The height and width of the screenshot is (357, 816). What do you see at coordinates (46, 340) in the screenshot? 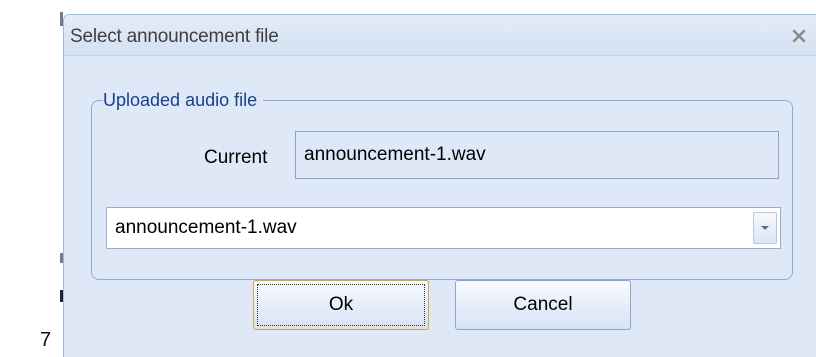
I see `background-page-fragment: 7` at bounding box center [46, 340].